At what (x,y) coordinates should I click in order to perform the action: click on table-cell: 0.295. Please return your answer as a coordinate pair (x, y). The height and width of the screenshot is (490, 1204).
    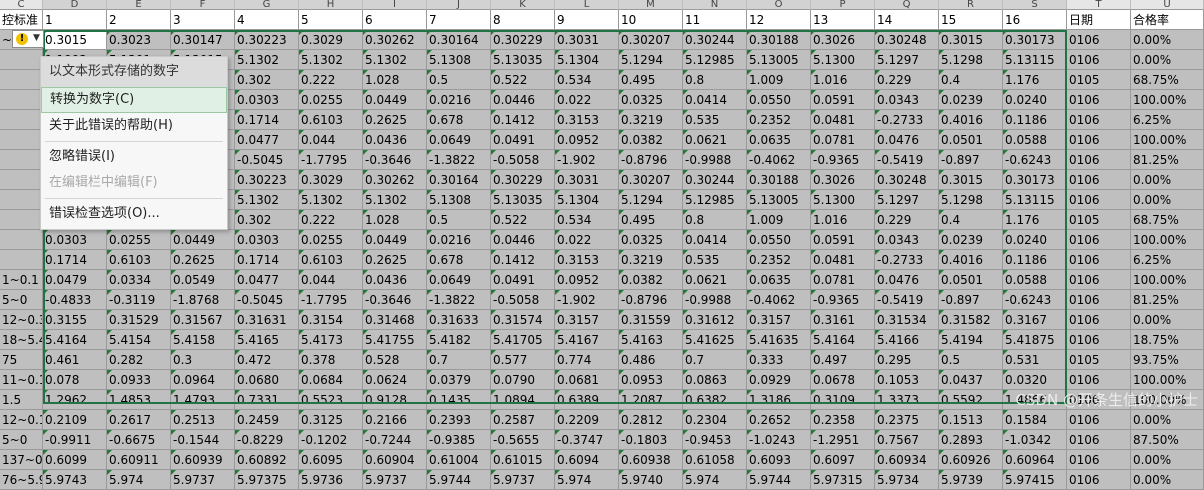
    Looking at the image, I should click on (907, 360).